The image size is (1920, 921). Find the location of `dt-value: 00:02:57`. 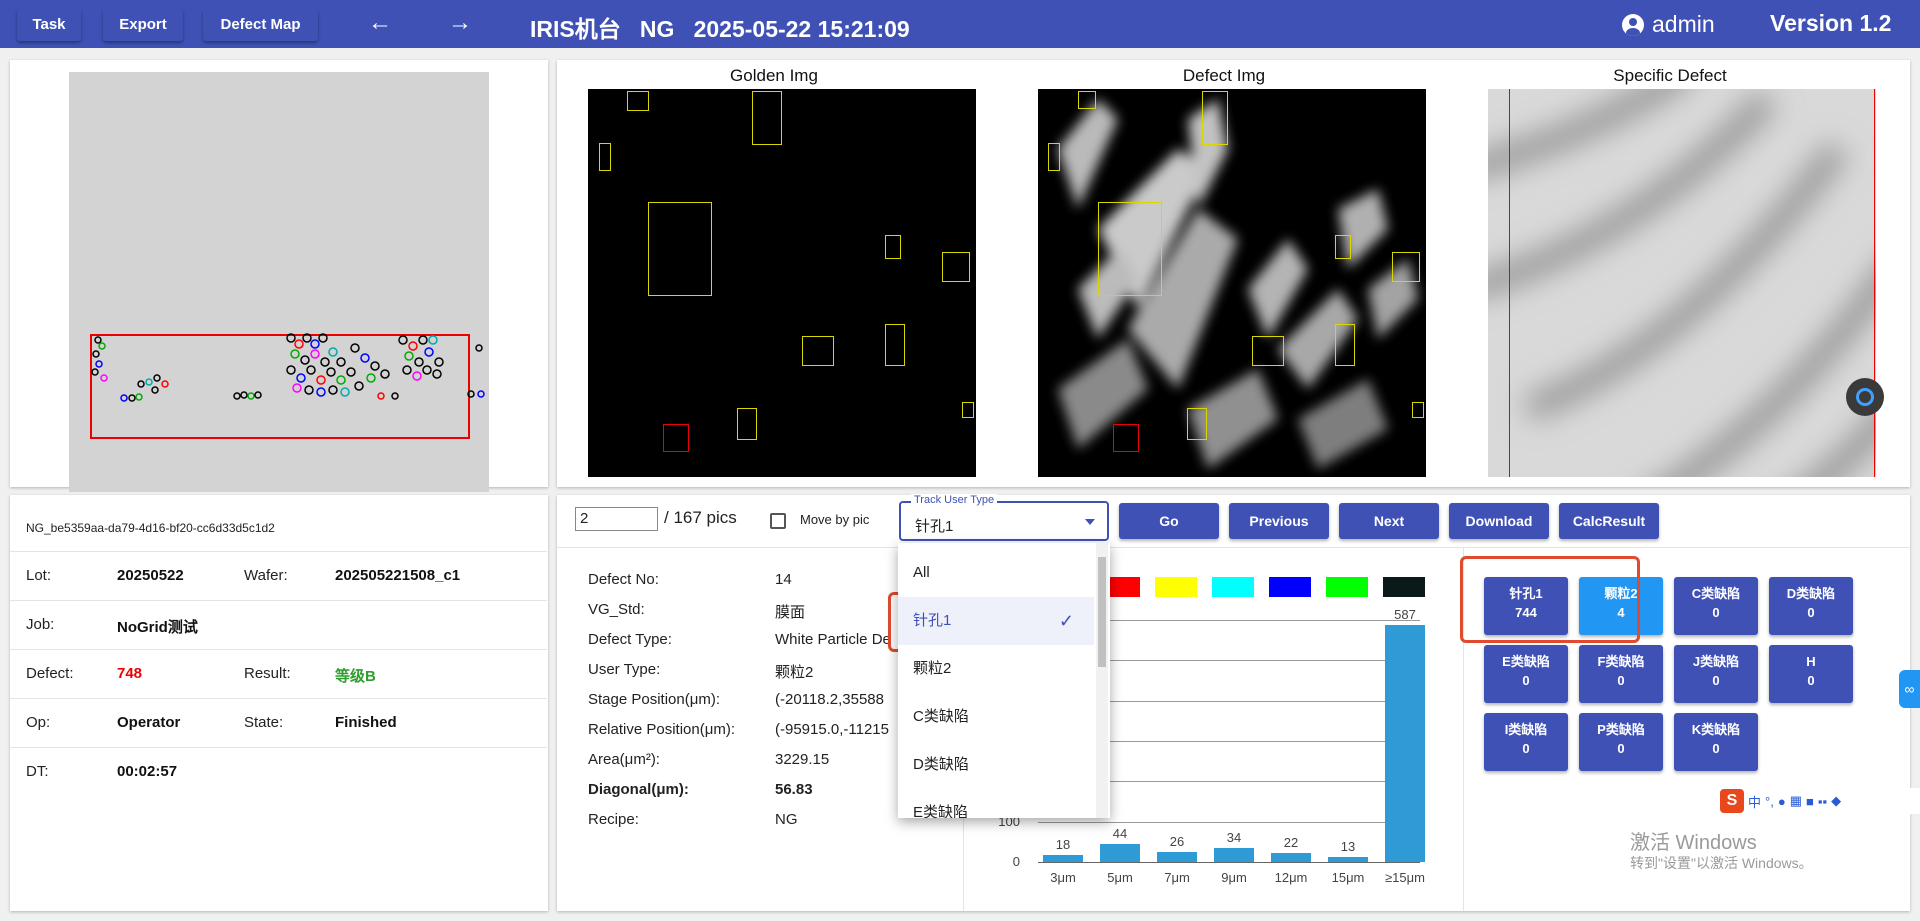

dt-value: 00:02:57 is located at coordinates (147, 771).